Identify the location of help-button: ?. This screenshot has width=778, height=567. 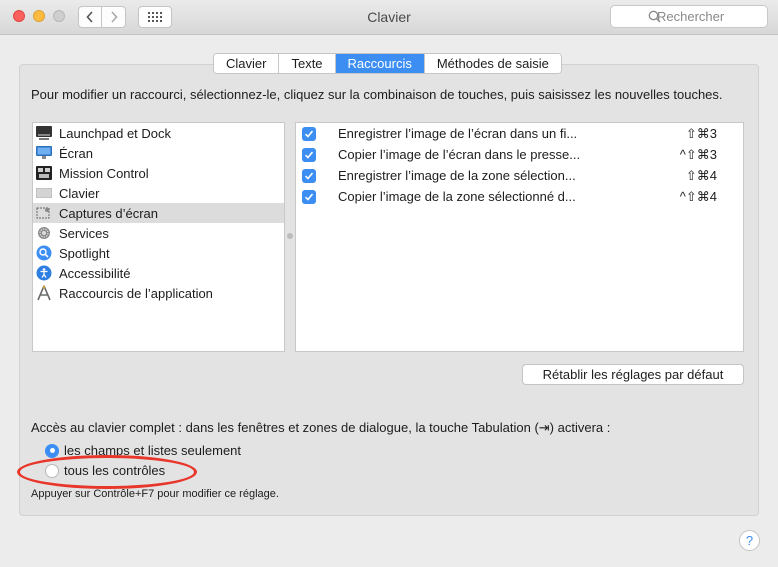
(749, 540).